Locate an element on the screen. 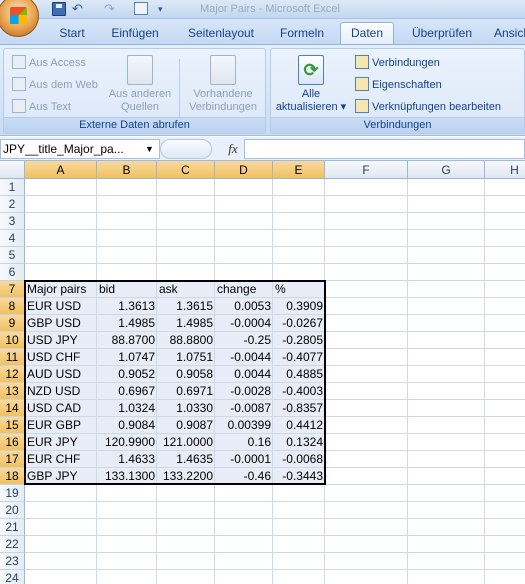 The height and width of the screenshot is (584, 525). tab-seitenlayout: Seitenlayout is located at coordinates (221, 34).